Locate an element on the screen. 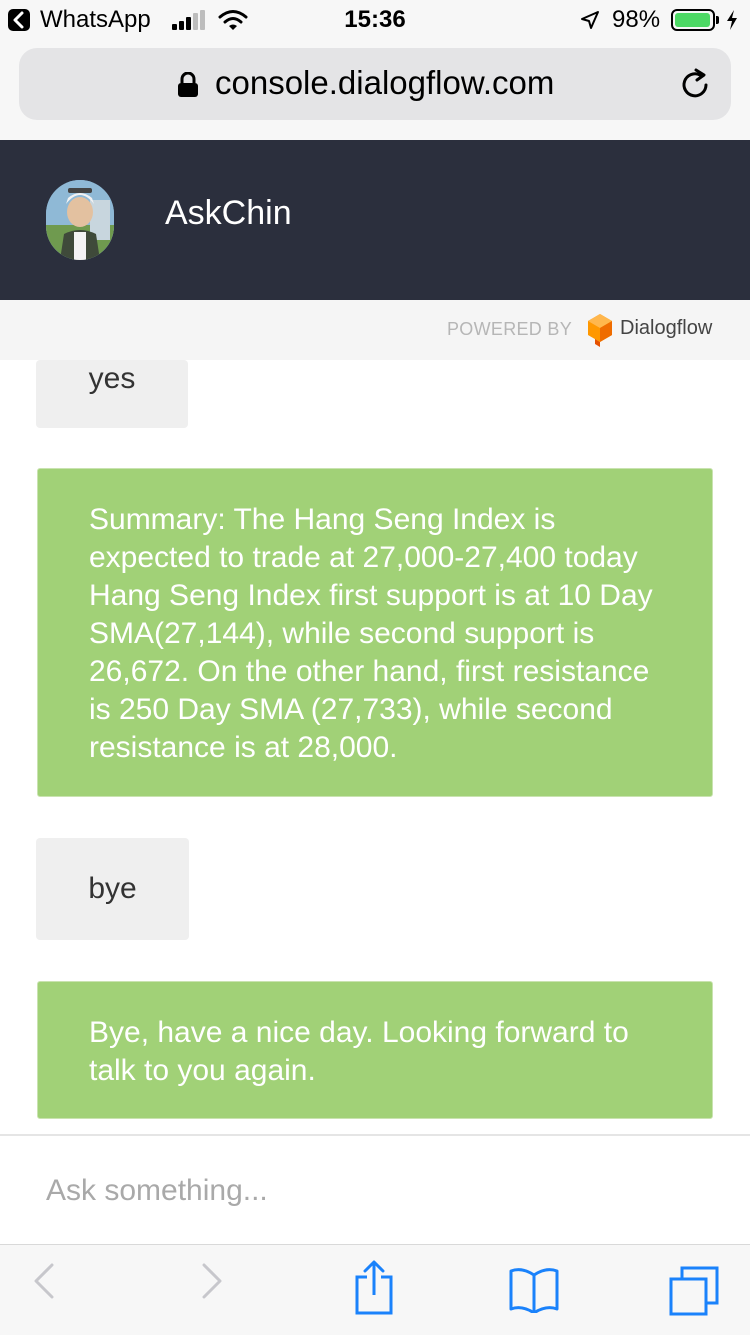  user-message: bye is located at coordinates (112, 889).